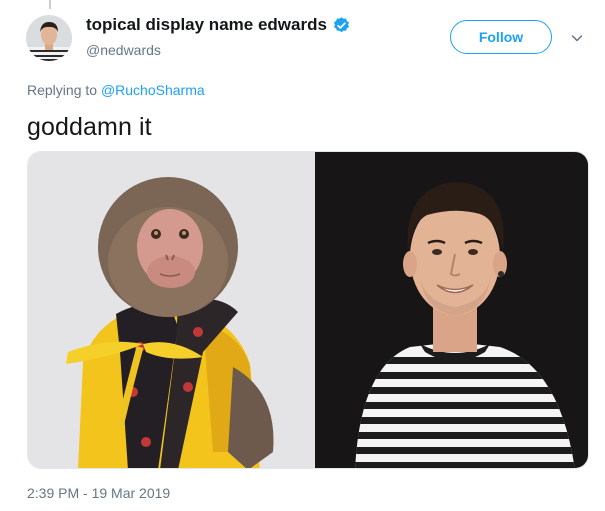  I want to click on replying-to-line: Replying to @RuchoSharma, so click(116, 90).